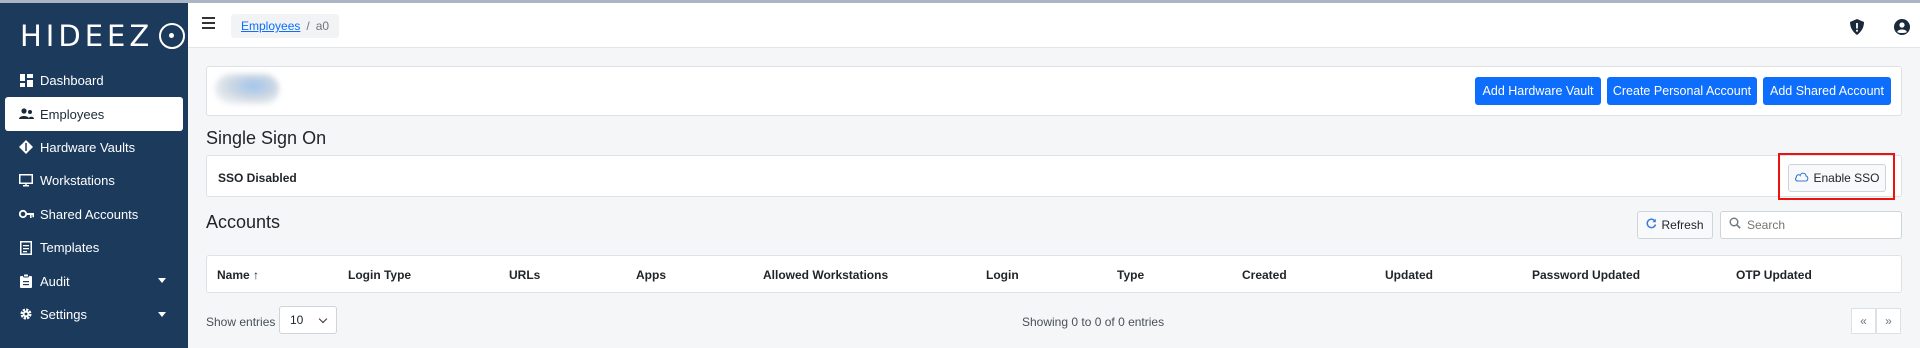 The height and width of the screenshot is (348, 1920). Describe the element at coordinates (1774, 275) in the screenshot. I see `column-header-otp-updated: OTP Updated` at that location.